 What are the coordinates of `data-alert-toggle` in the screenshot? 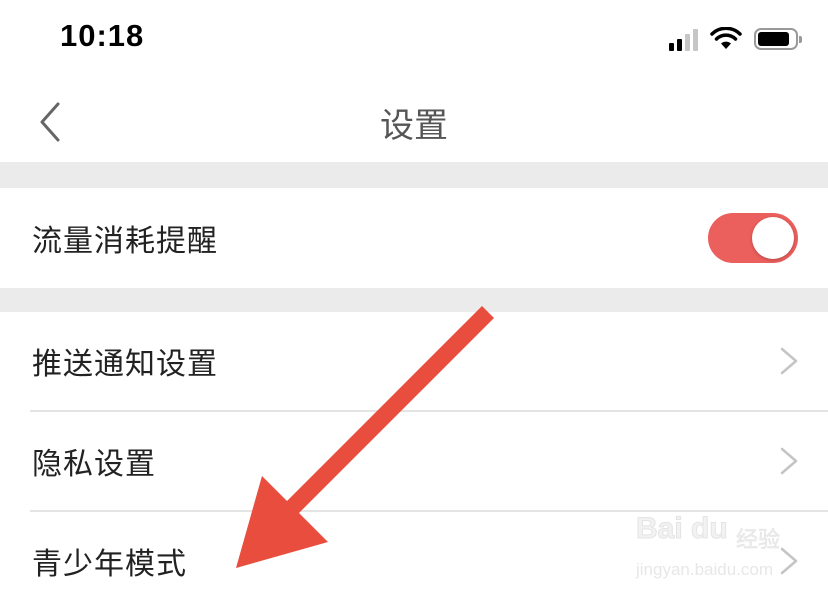 It's located at (753, 238).